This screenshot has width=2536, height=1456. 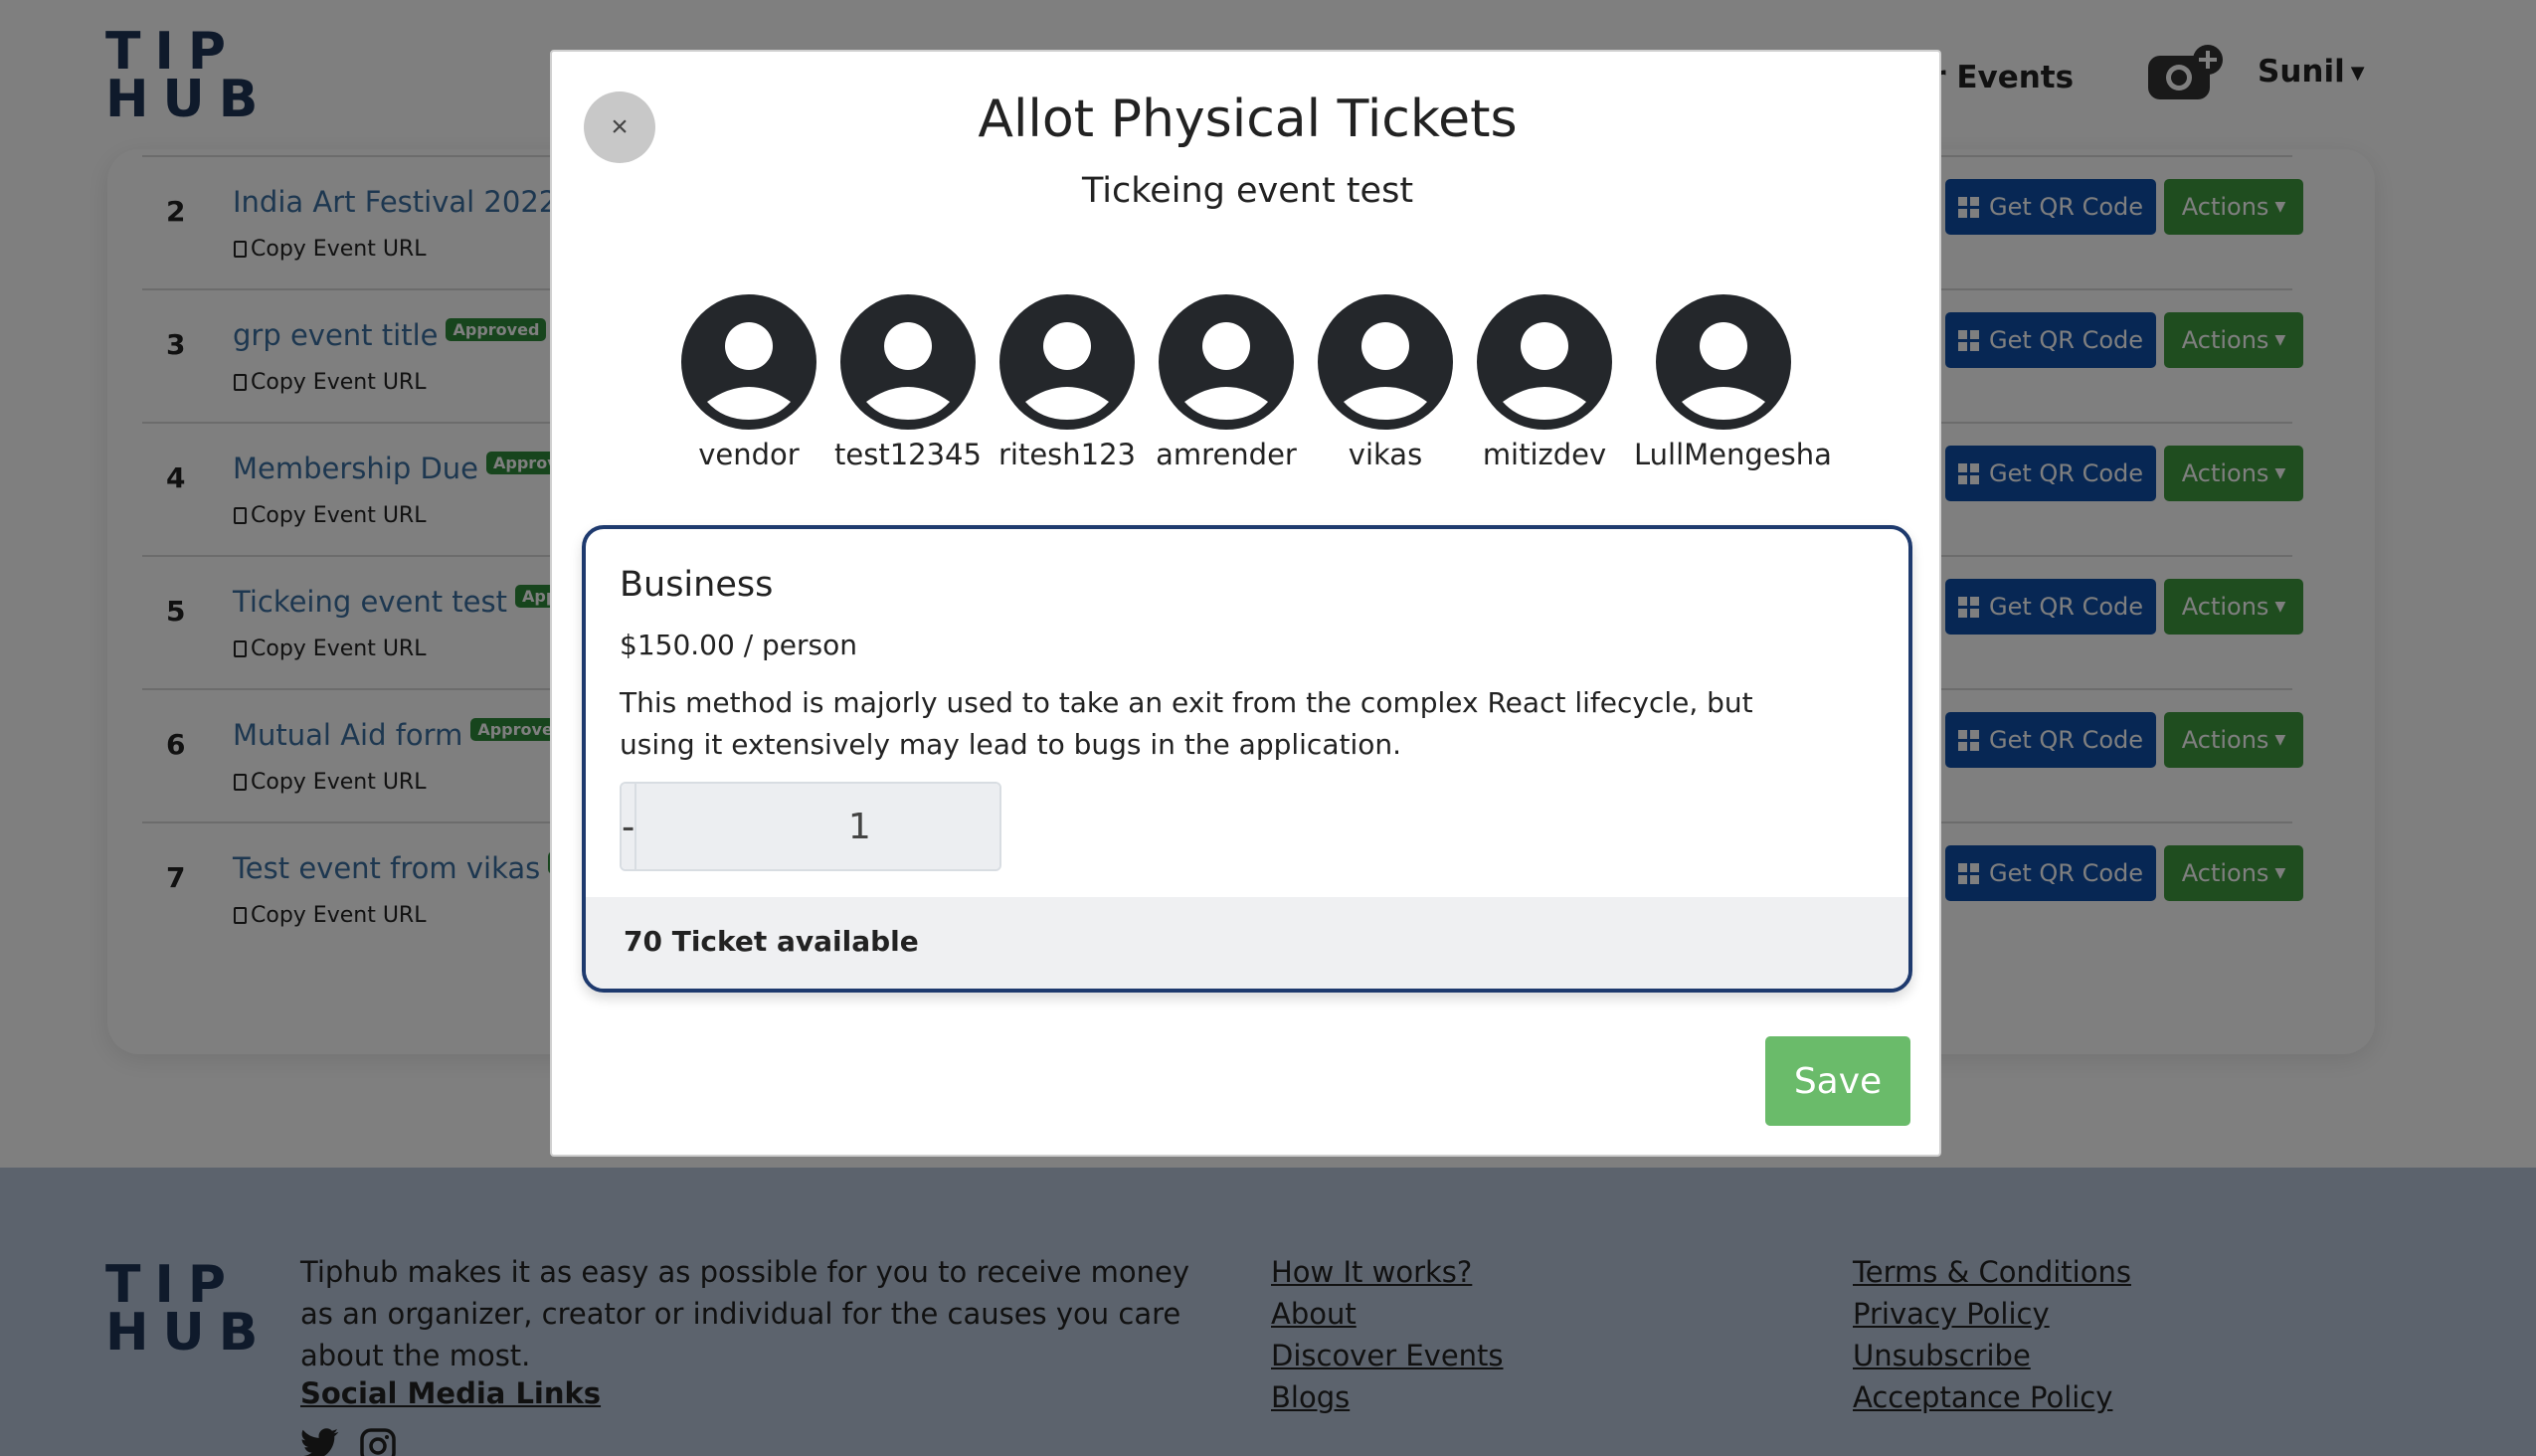 What do you see at coordinates (1837, 1081) in the screenshot?
I see `save-button: Save` at bounding box center [1837, 1081].